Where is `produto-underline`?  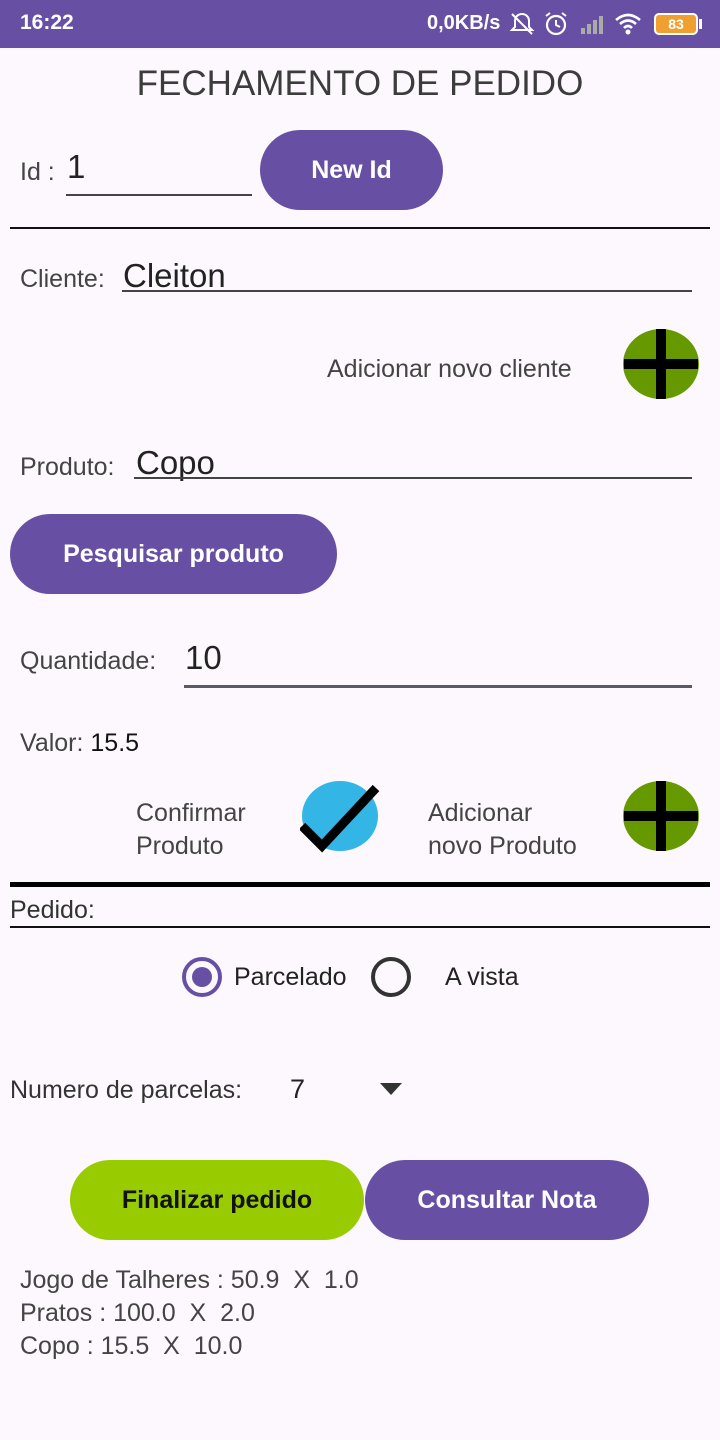 produto-underline is located at coordinates (413, 478).